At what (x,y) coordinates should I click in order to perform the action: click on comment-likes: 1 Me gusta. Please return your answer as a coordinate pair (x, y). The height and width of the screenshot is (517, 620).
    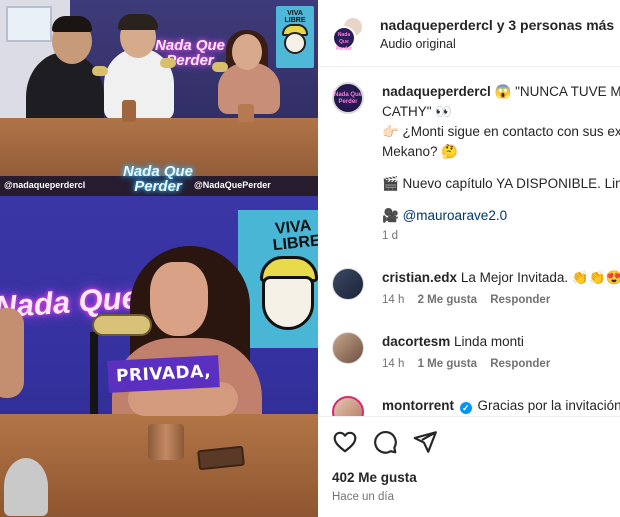
    Looking at the image, I should click on (447, 364).